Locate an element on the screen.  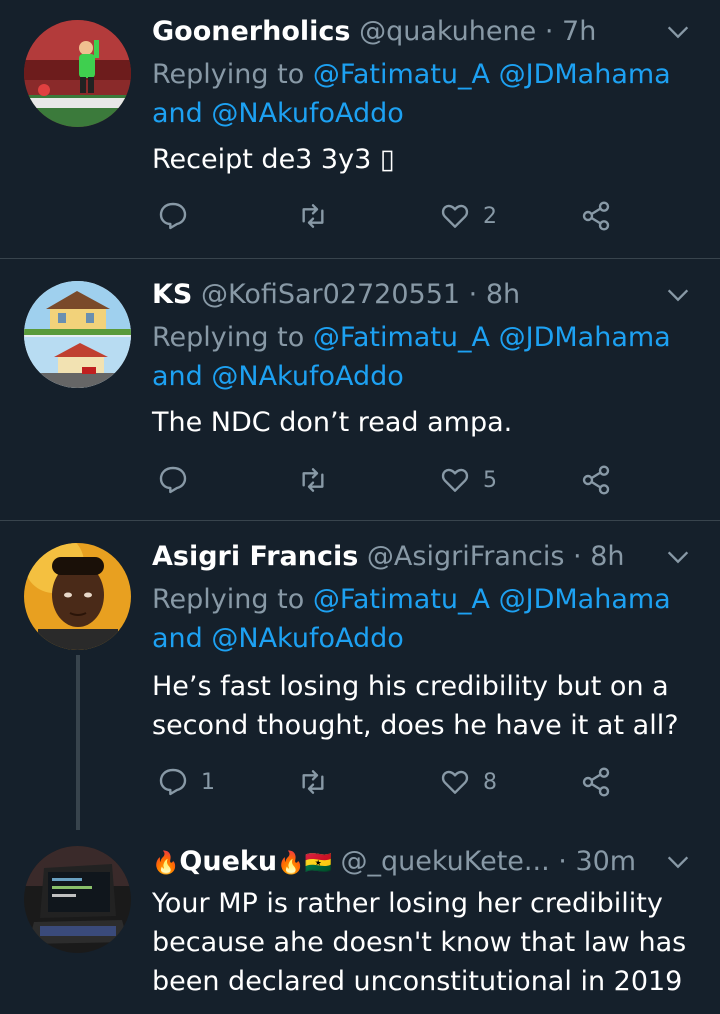
tweet-text-line: Your MP is rather losing her credibility is located at coordinates (407, 903).